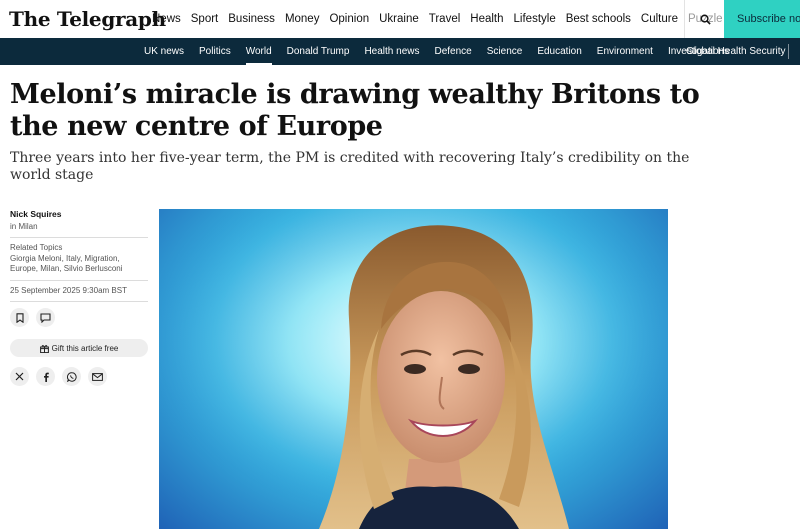  Describe the element at coordinates (215, 51) in the screenshot. I see `subnav-politics: Politics` at that location.